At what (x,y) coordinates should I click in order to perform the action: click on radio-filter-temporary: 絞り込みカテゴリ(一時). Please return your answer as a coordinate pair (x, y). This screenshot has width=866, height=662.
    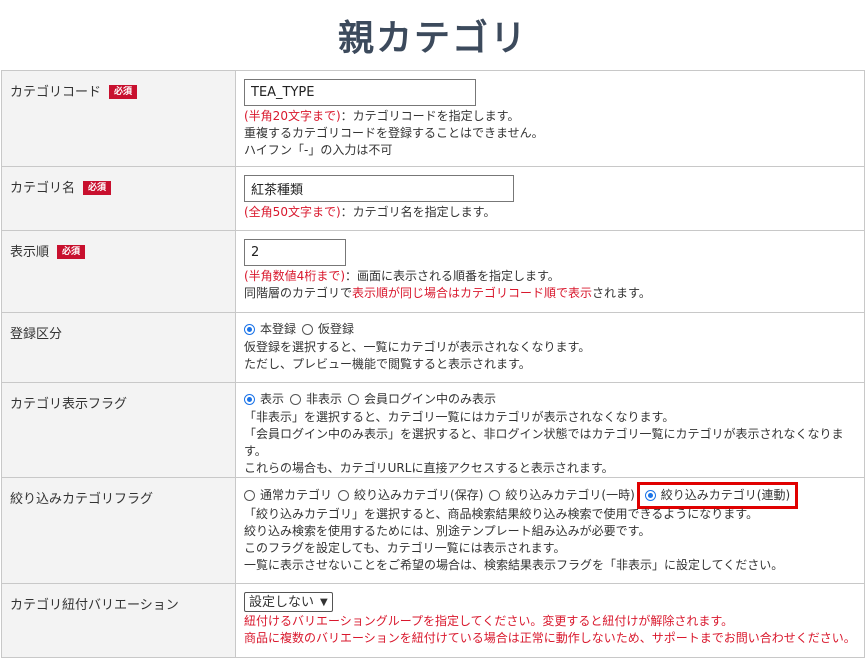
    Looking at the image, I should click on (562, 495).